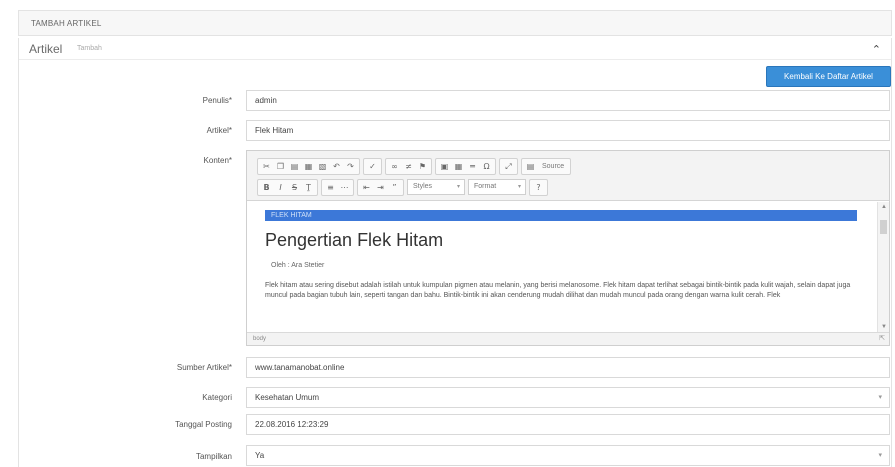 The height and width of the screenshot is (467, 895). Describe the element at coordinates (882, 339) in the screenshot. I see `resize-grip-icon: ⇱` at that location.